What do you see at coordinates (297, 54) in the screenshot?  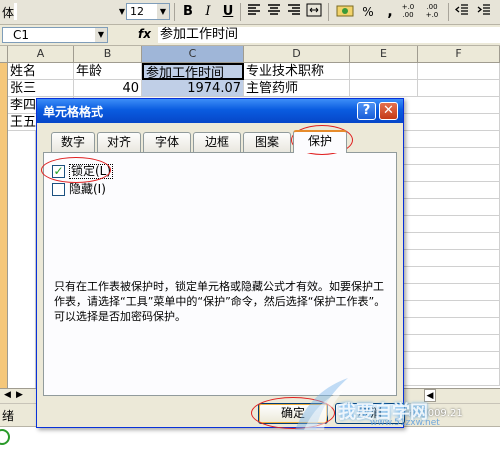 I see `column-header-d: D` at bounding box center [297, 54].